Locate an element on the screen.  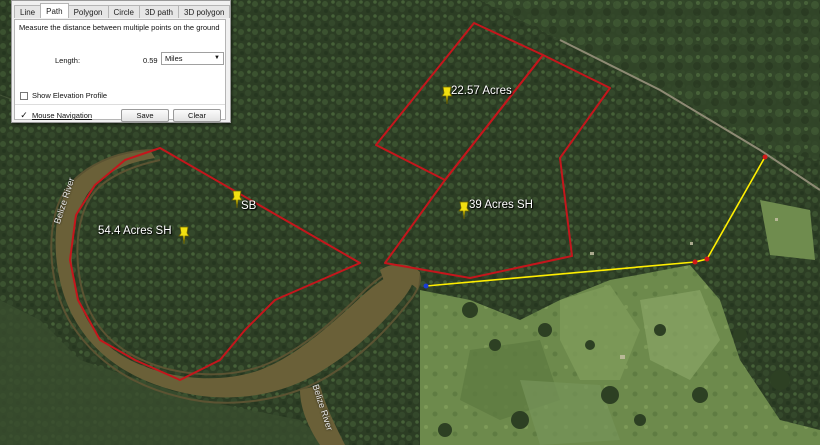
tab-circle: Circle is located at coordinates (123, 11).